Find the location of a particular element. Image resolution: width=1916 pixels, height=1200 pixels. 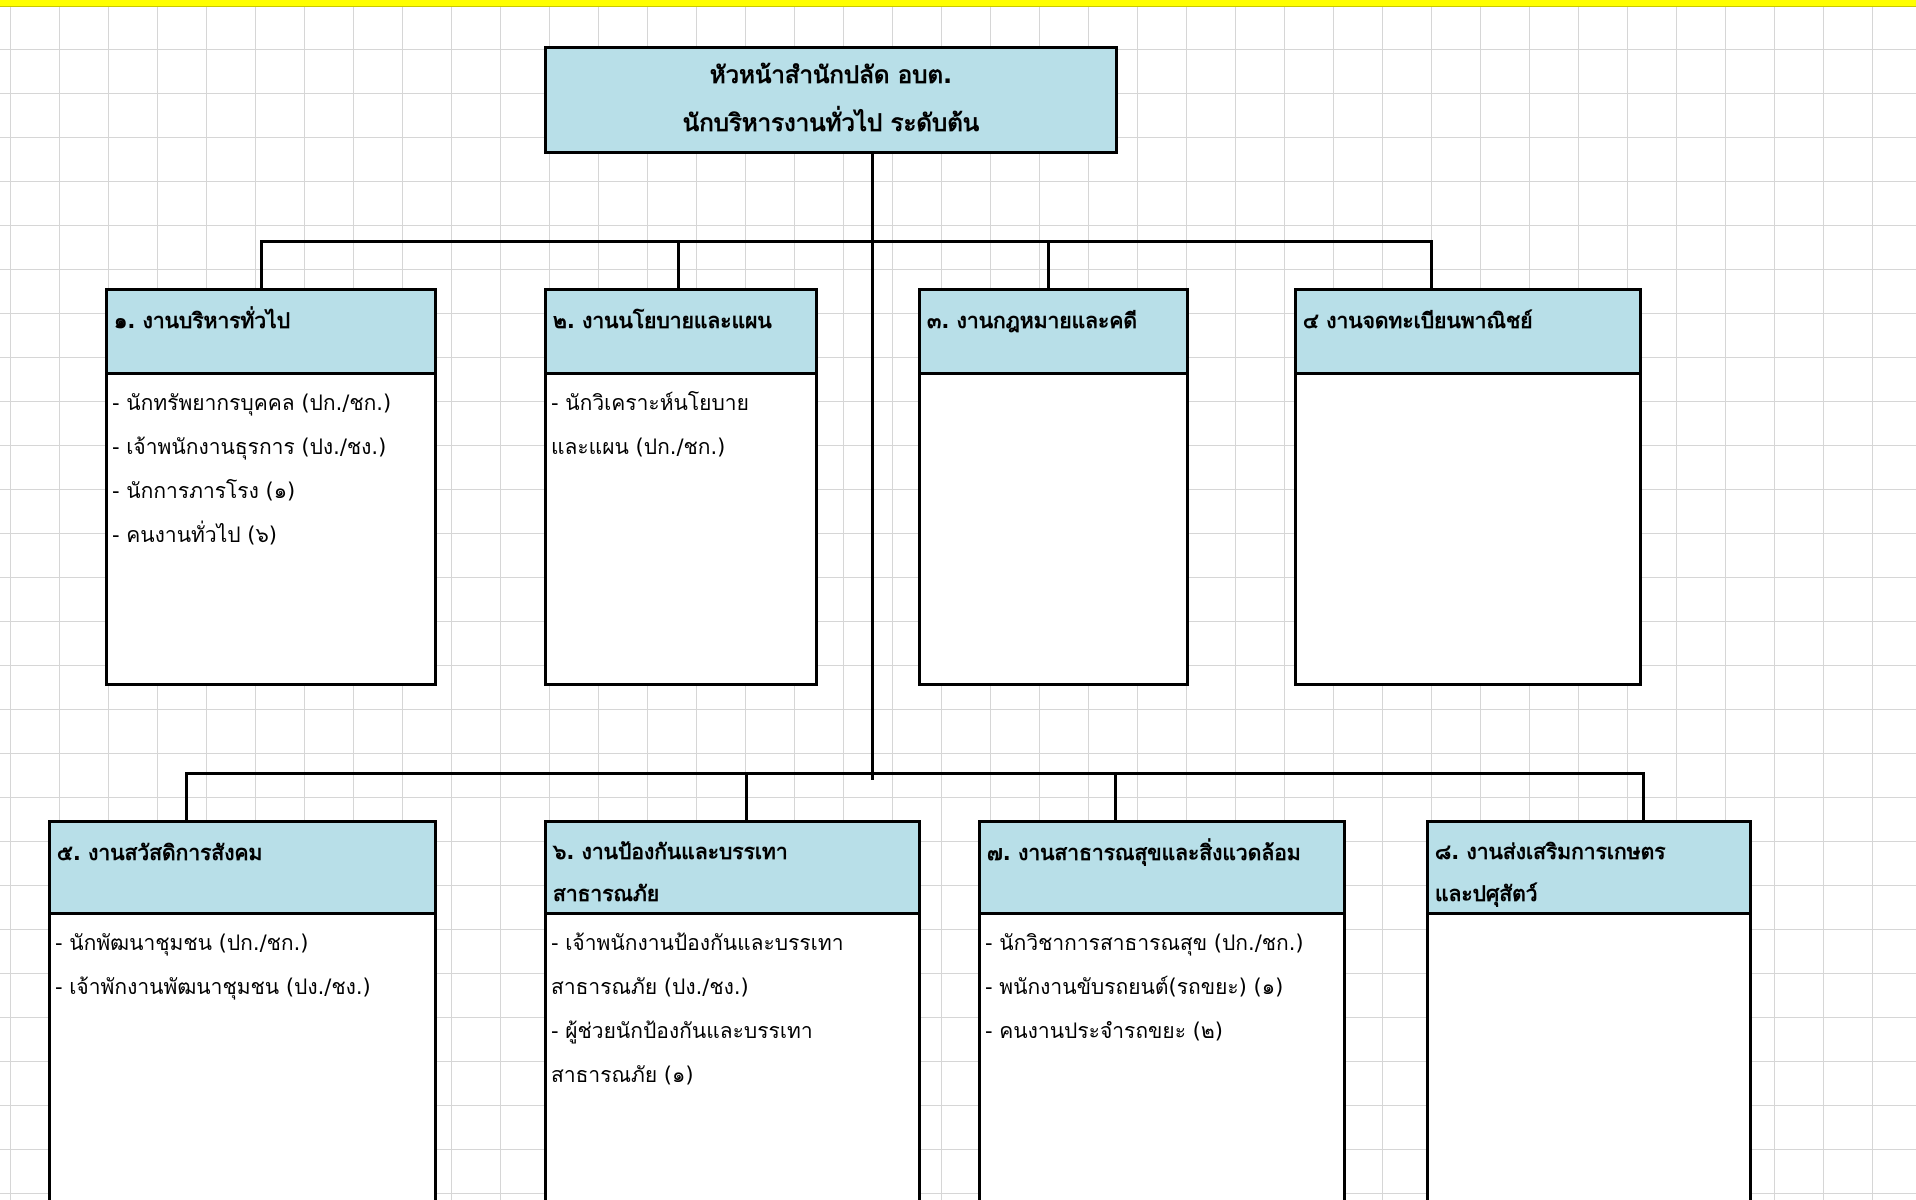

unit-title: ๗. งานสาธารณสุขและสิ่งแวดล้อม is located at coordinates (1144, 853).